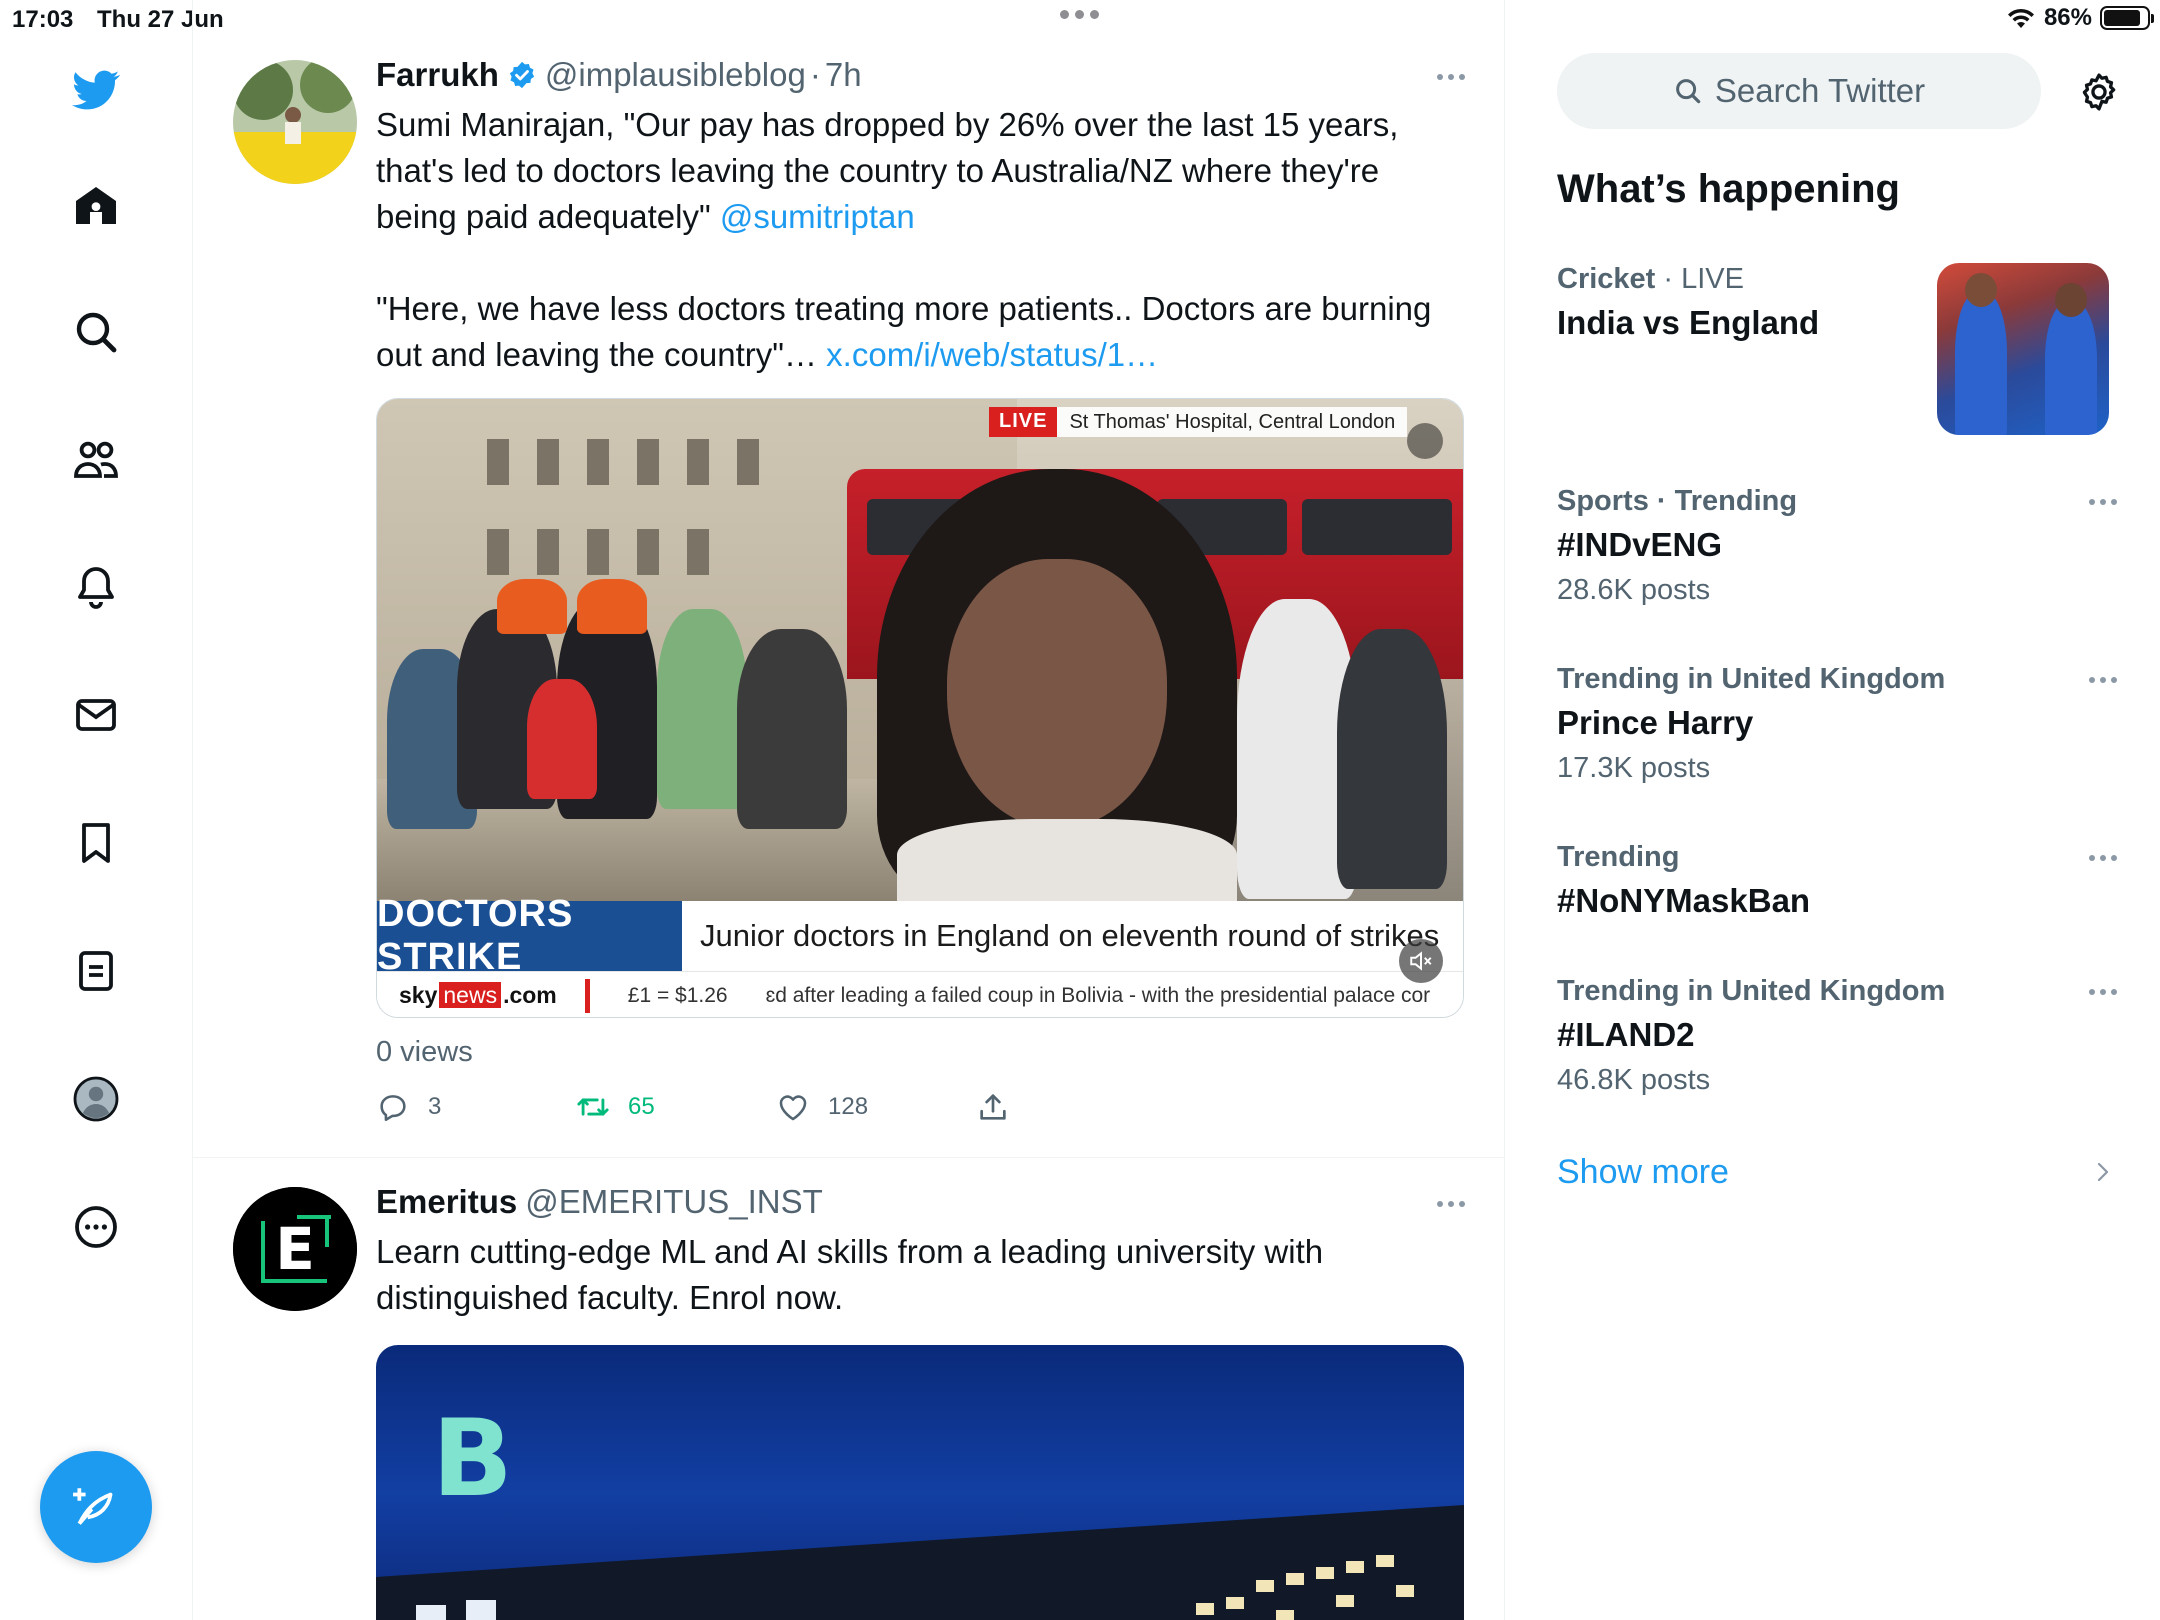  Describe the element at coordinates (1677, 501) in the screenshot. I see `trend-category: Sports · Trending` at that location.